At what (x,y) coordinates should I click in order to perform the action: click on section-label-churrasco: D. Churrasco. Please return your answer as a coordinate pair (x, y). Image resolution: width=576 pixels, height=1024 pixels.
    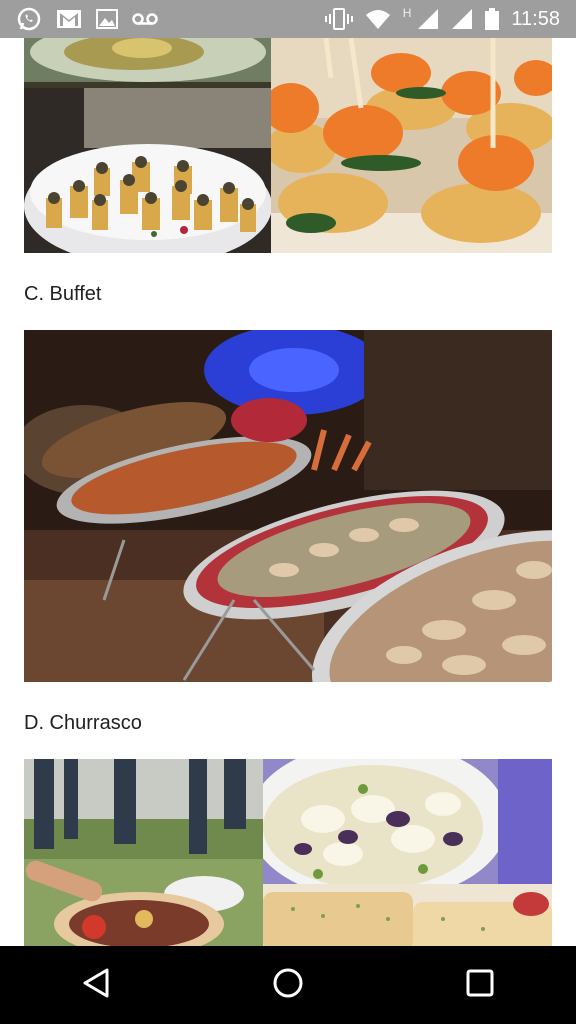
    Looking at the image, I should click on (83, 723).